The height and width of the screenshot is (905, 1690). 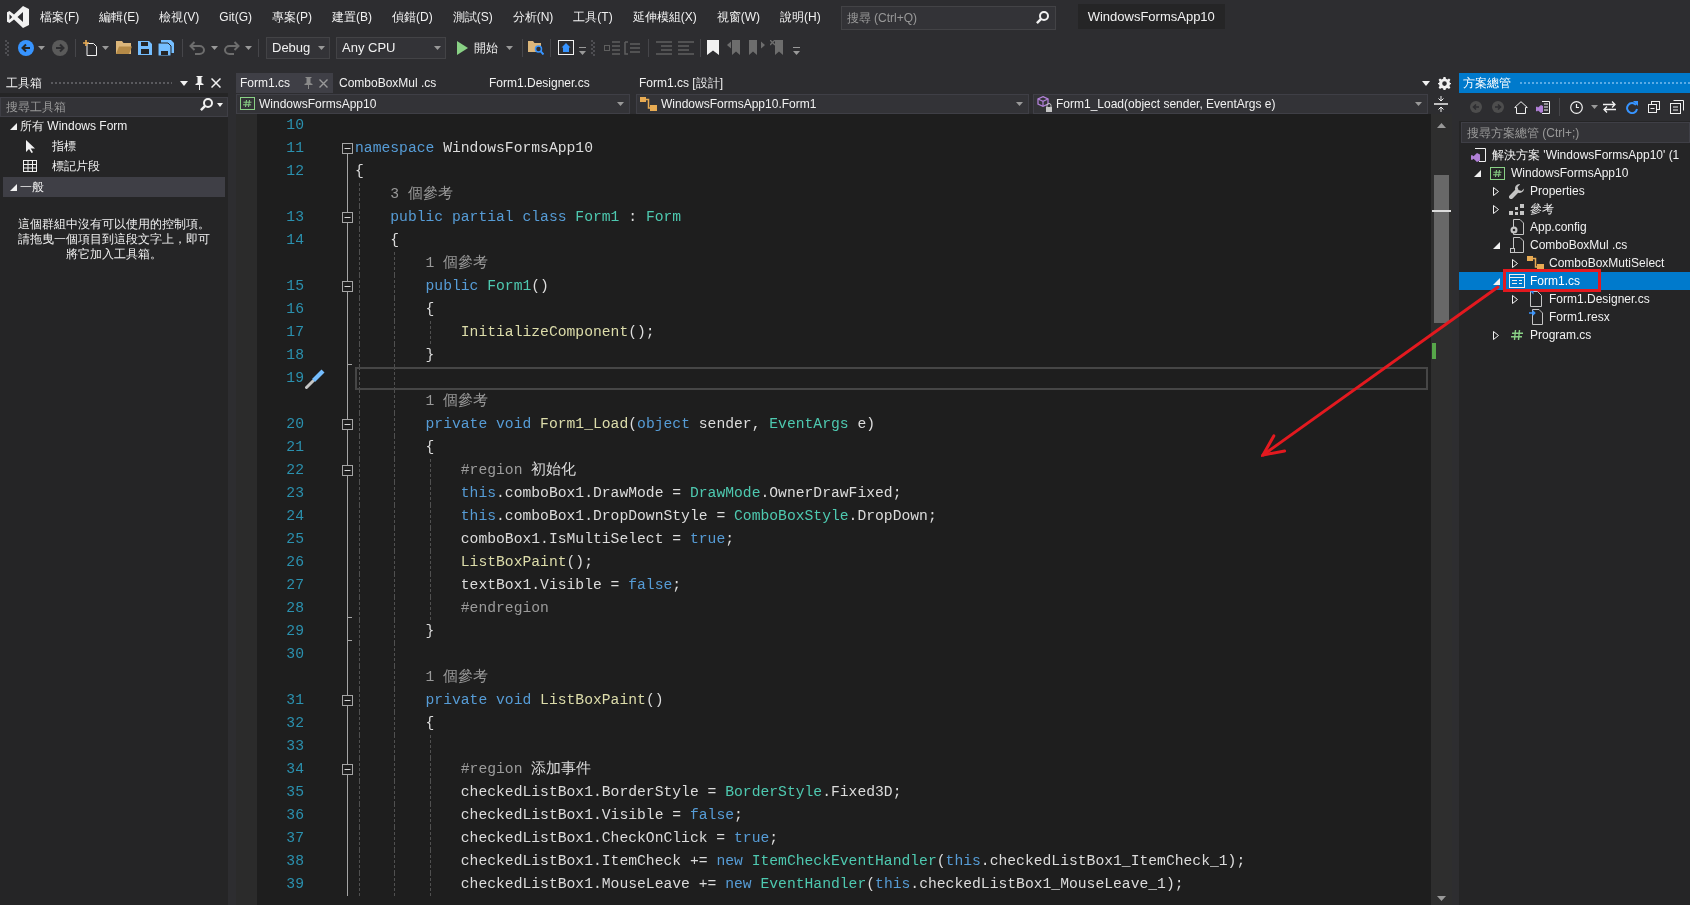 What do you see at coordinates (558, 83) in the screenshot?
I see `editor-tab: Form1.Designer.cs` at bounding box center [558, 83].